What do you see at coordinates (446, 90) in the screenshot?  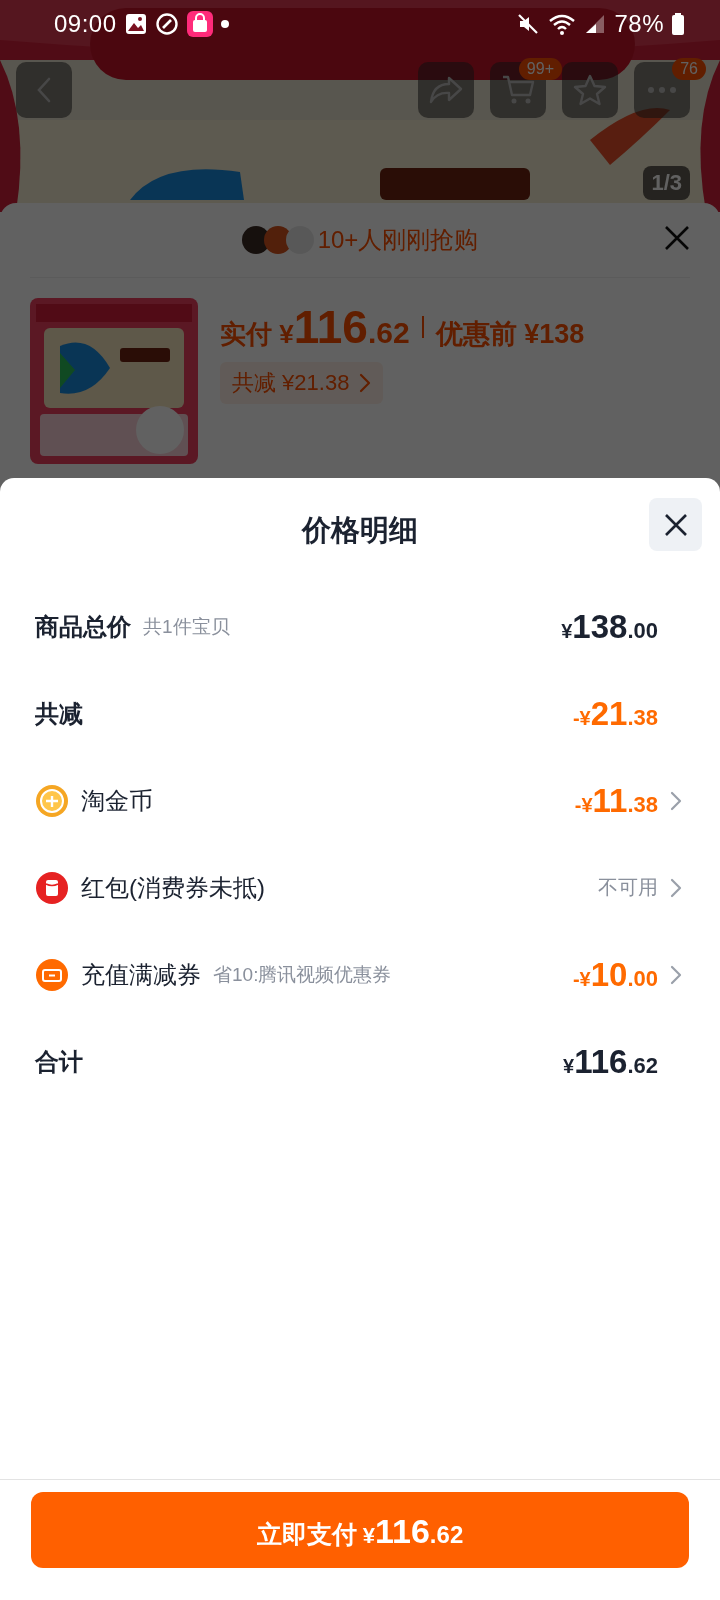 I see `share-icon` at bounding box center [446, 90].